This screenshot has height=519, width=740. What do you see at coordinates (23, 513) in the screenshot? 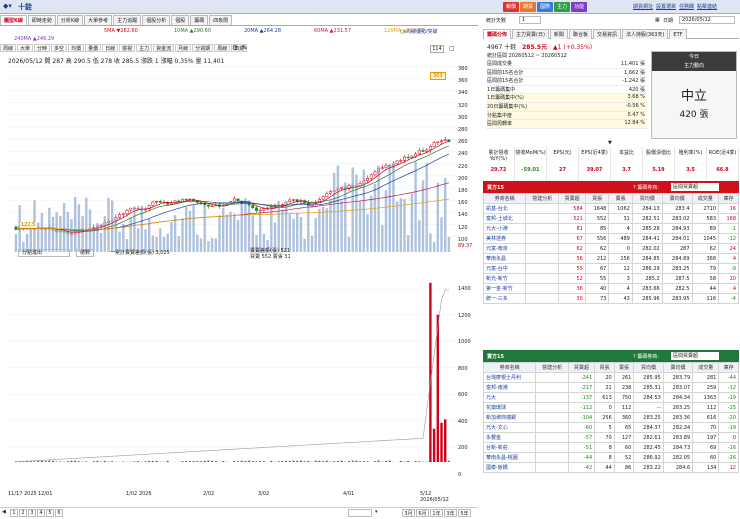
I see `page-button: 2` at bounding box center [23, 513].